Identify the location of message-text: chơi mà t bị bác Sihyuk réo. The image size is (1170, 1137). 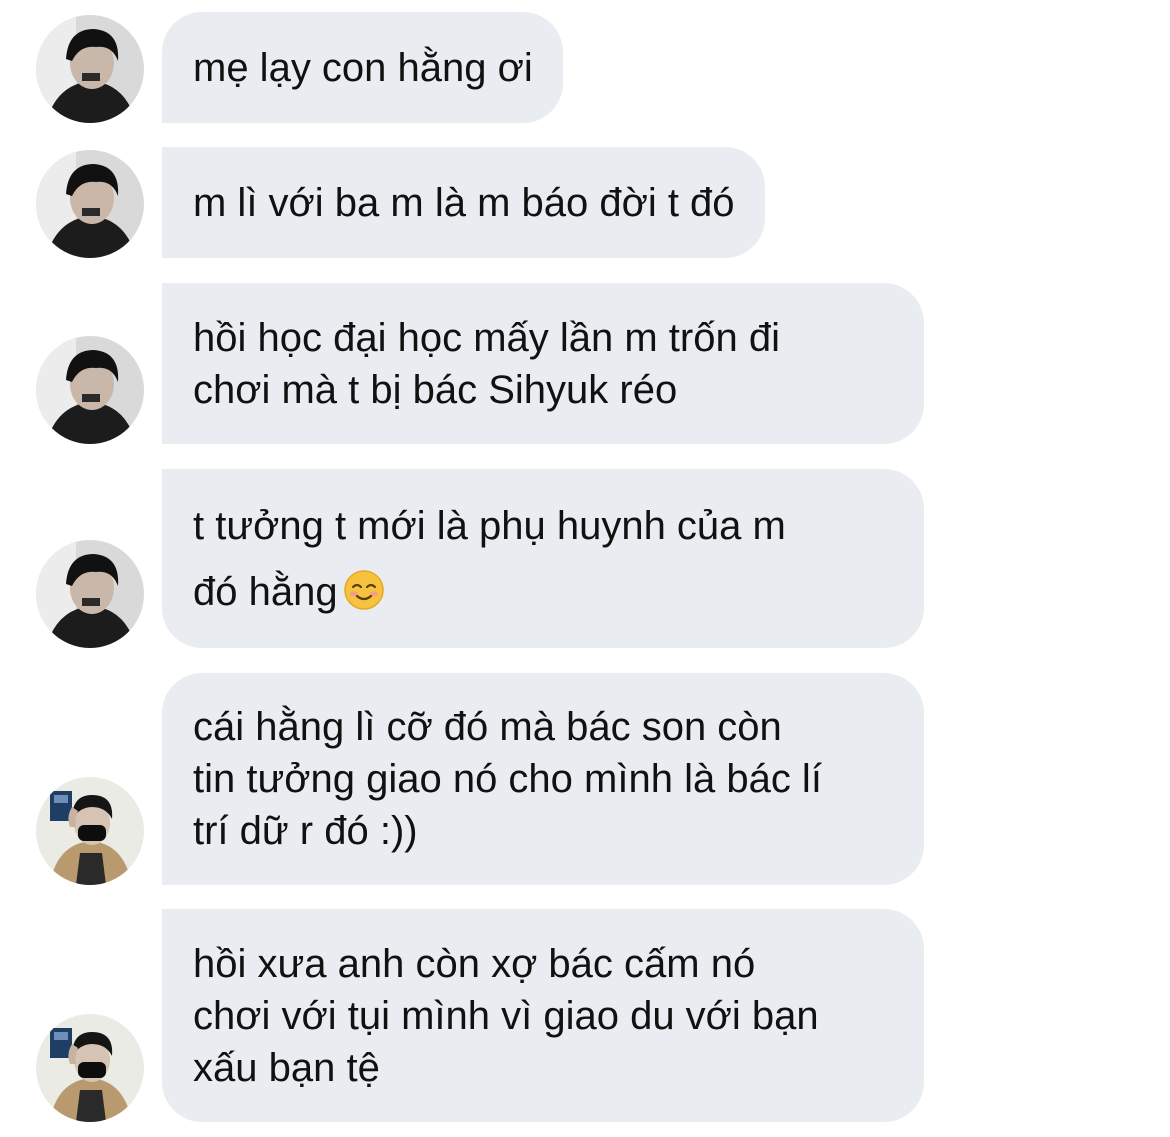
(435, 389).